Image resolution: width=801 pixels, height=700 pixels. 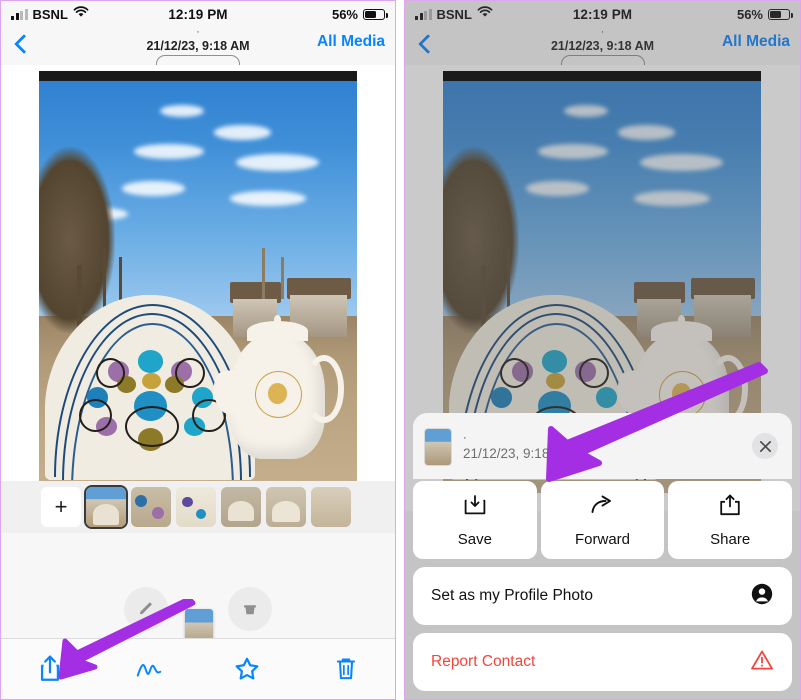 I want to click on add-photo-button: +, so click(x=61, y=507).